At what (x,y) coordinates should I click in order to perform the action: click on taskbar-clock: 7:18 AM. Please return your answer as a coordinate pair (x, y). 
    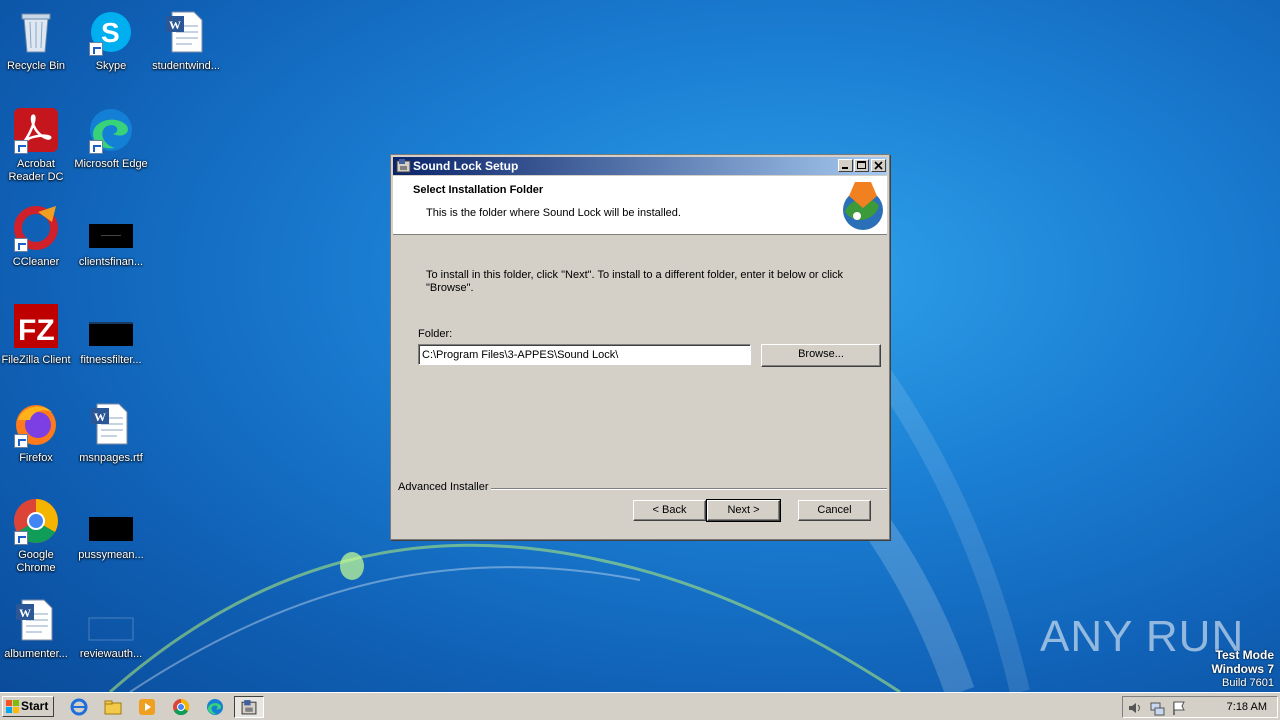
    Looking at the image, I should click on (1247, 707).